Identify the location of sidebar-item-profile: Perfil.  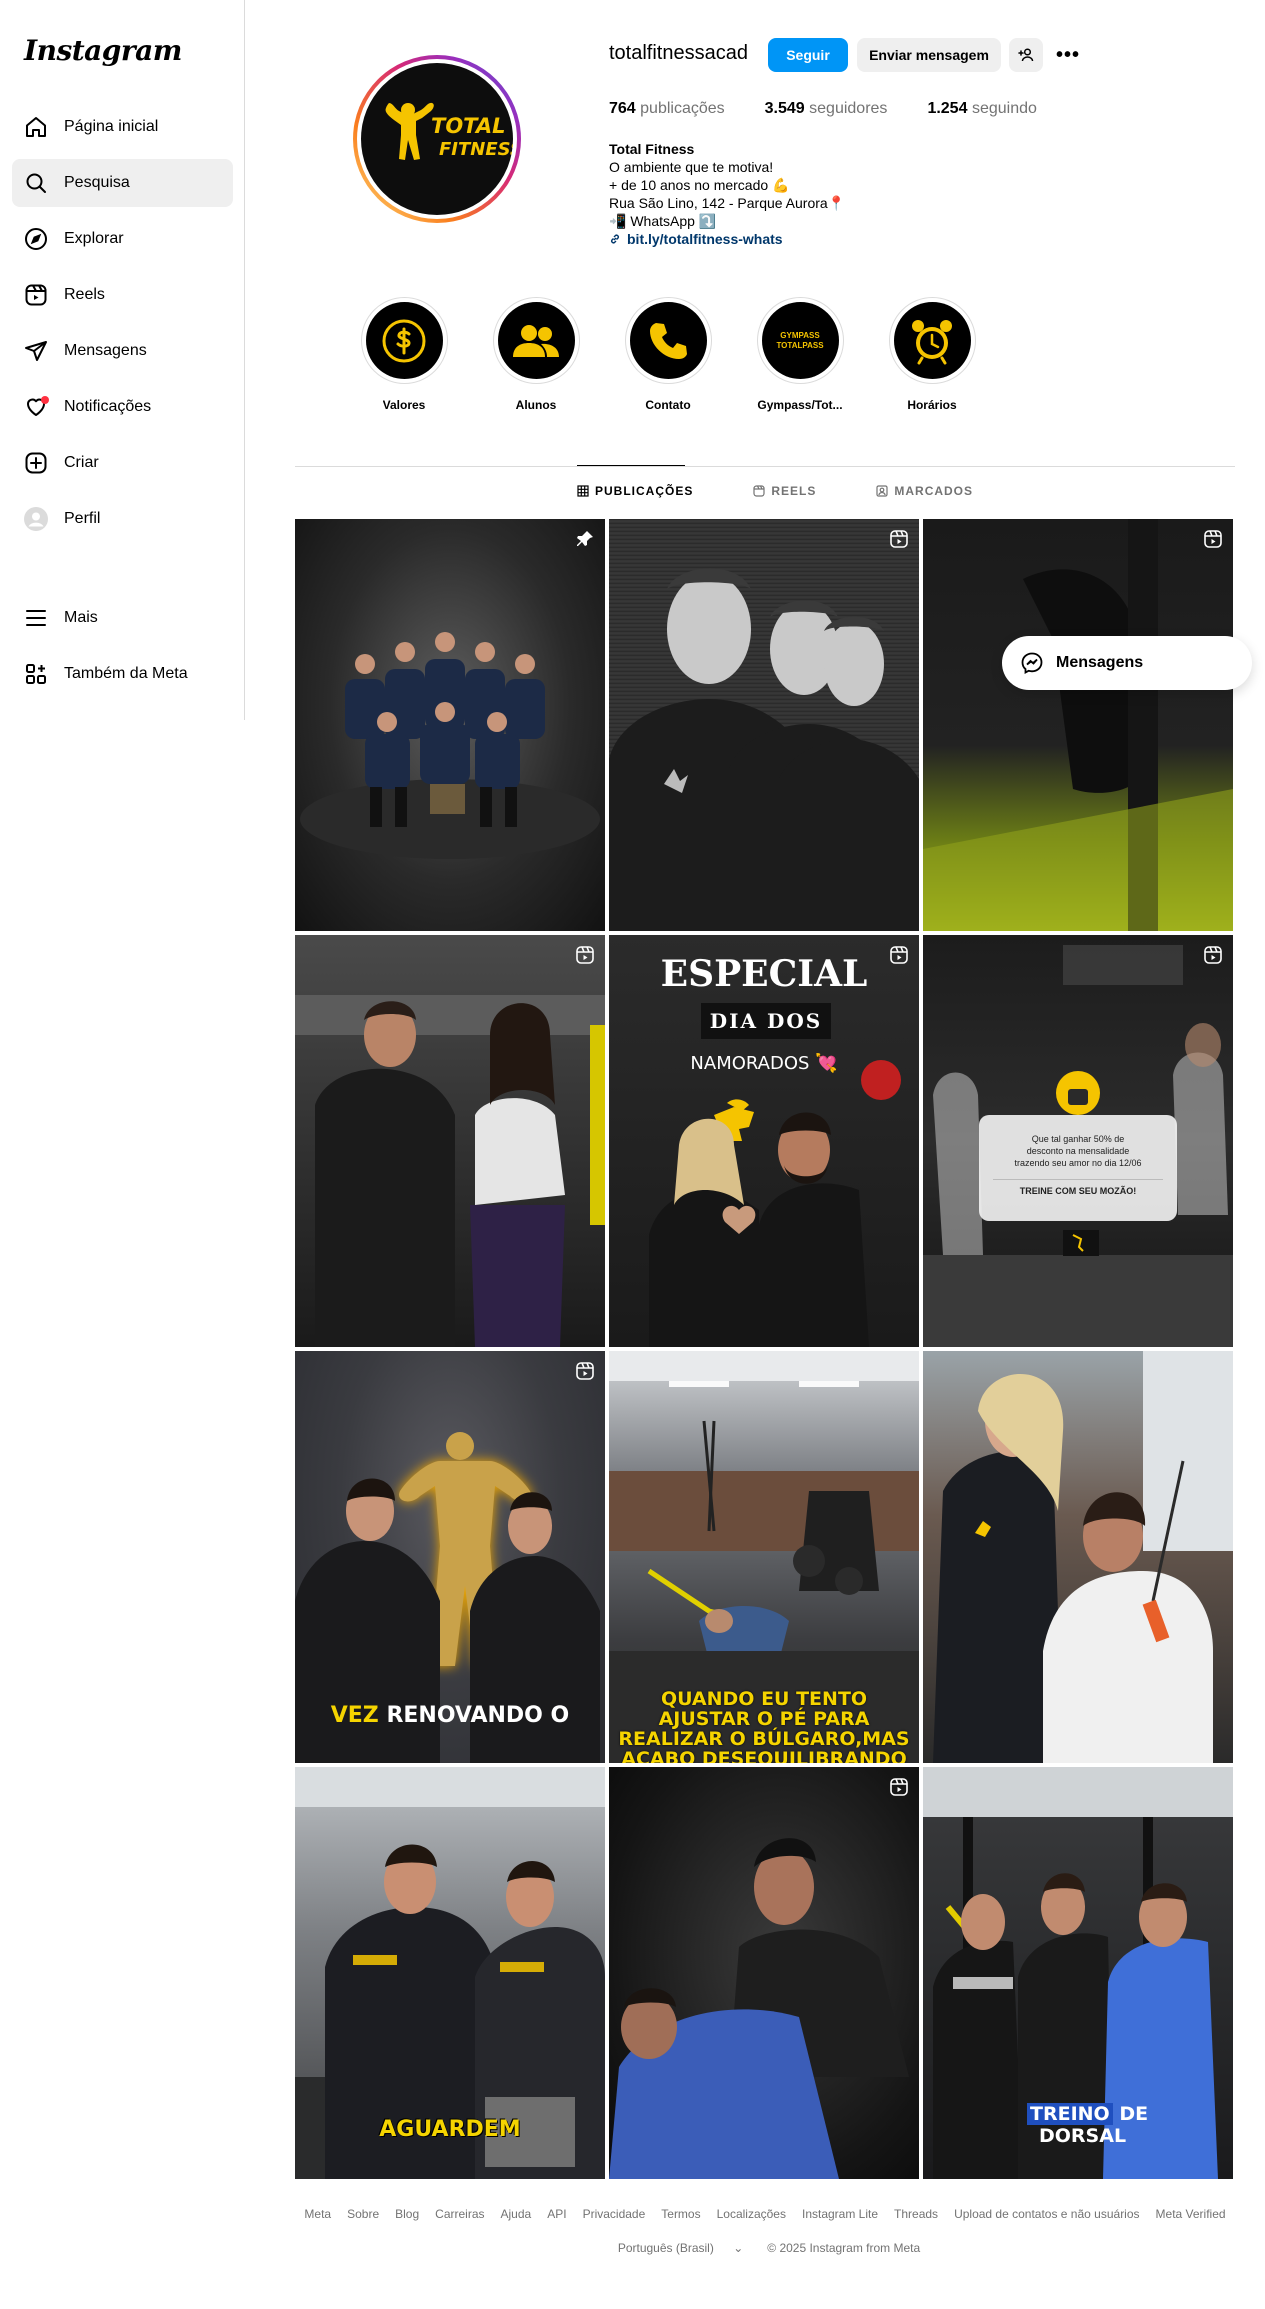
(122, 519).